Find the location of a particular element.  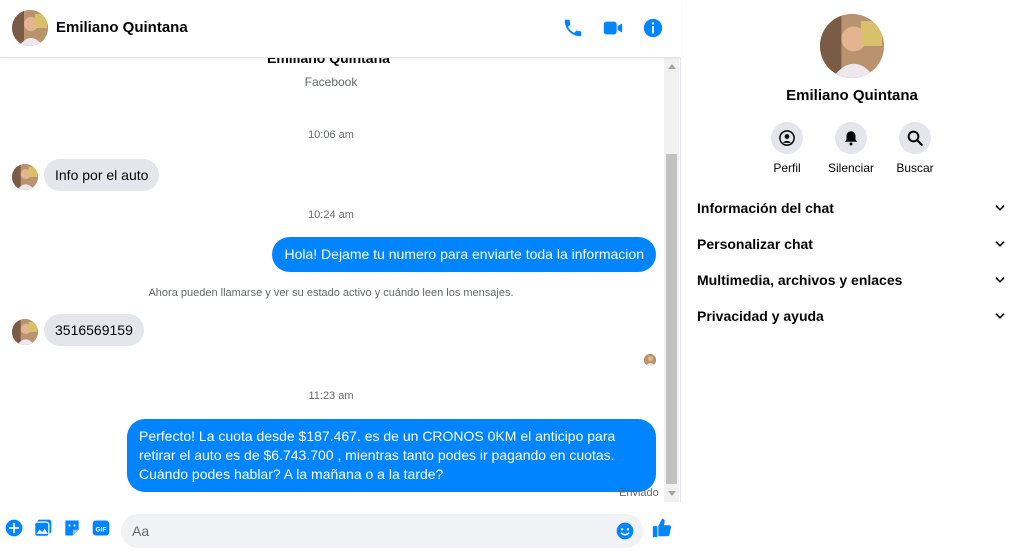

incoming-message: Info por el auto is located at coordinates (102, 175).